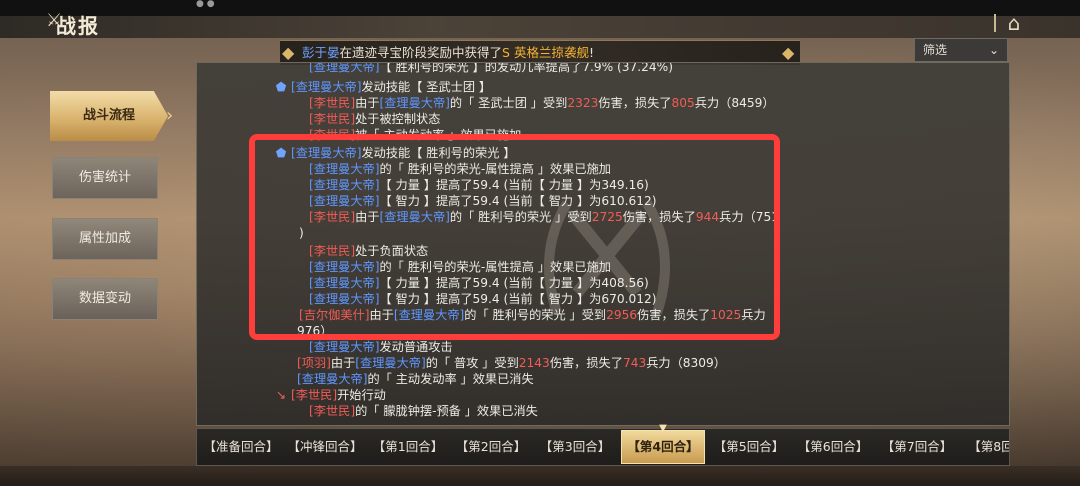  I want to click on announcement-prize: S 英格兰掠袭舰, so click(545, 52).